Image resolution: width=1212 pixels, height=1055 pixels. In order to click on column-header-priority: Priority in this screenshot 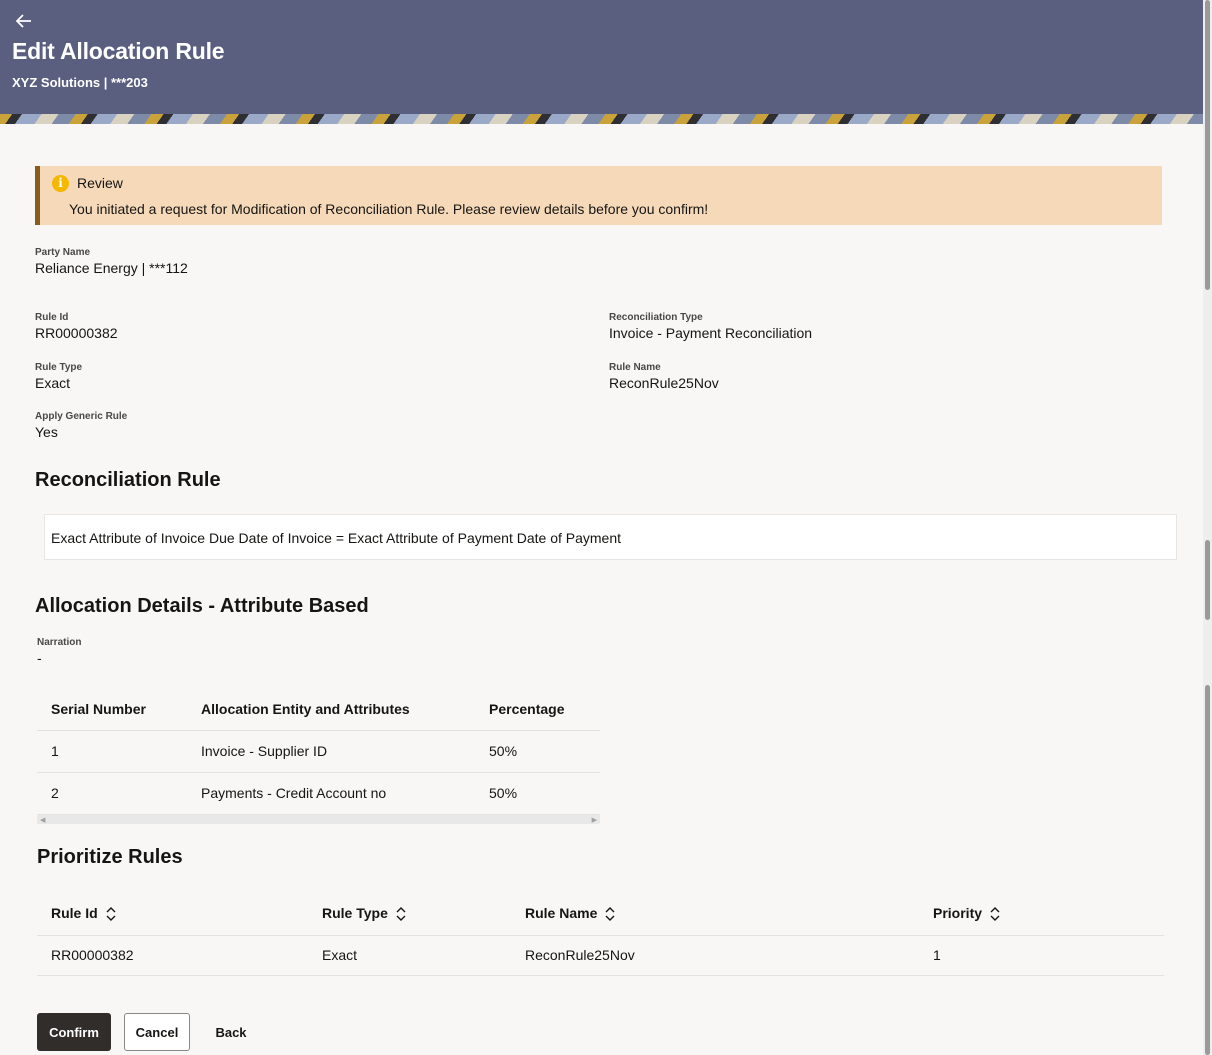, I will do `click(1041, 914)`.